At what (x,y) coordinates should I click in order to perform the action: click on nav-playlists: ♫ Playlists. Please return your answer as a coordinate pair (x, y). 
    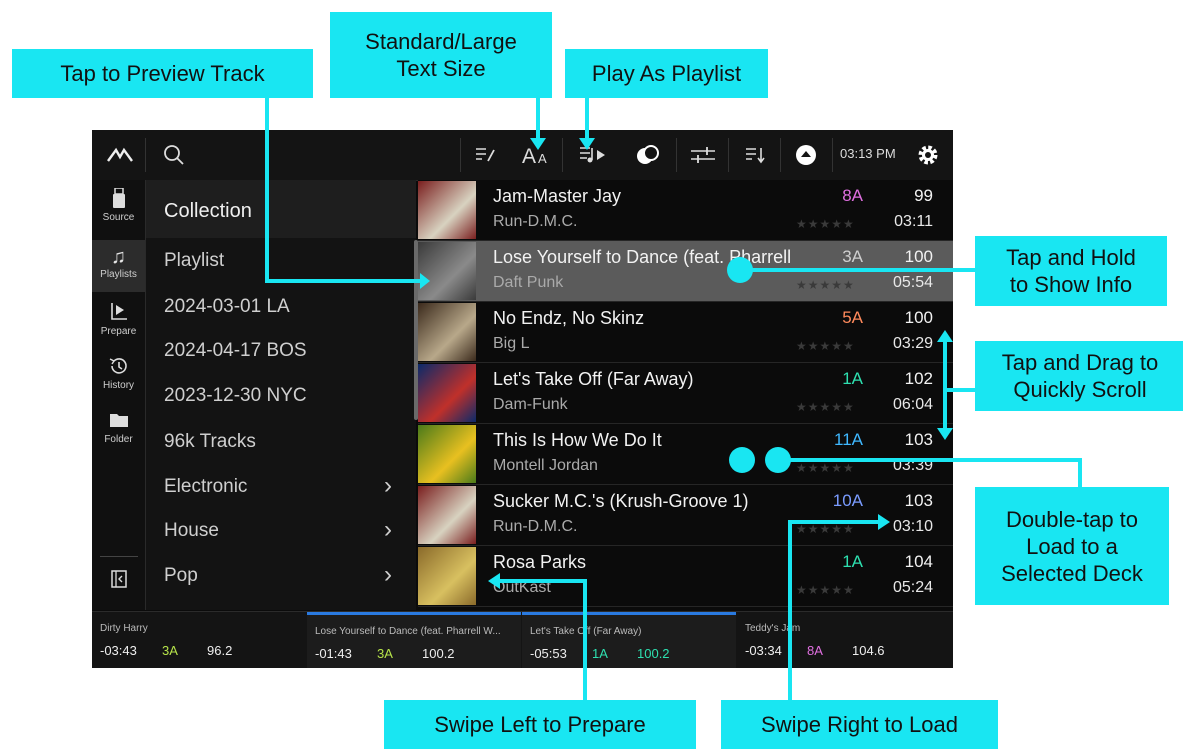
    Looking at the image, I should click on (118, 266).